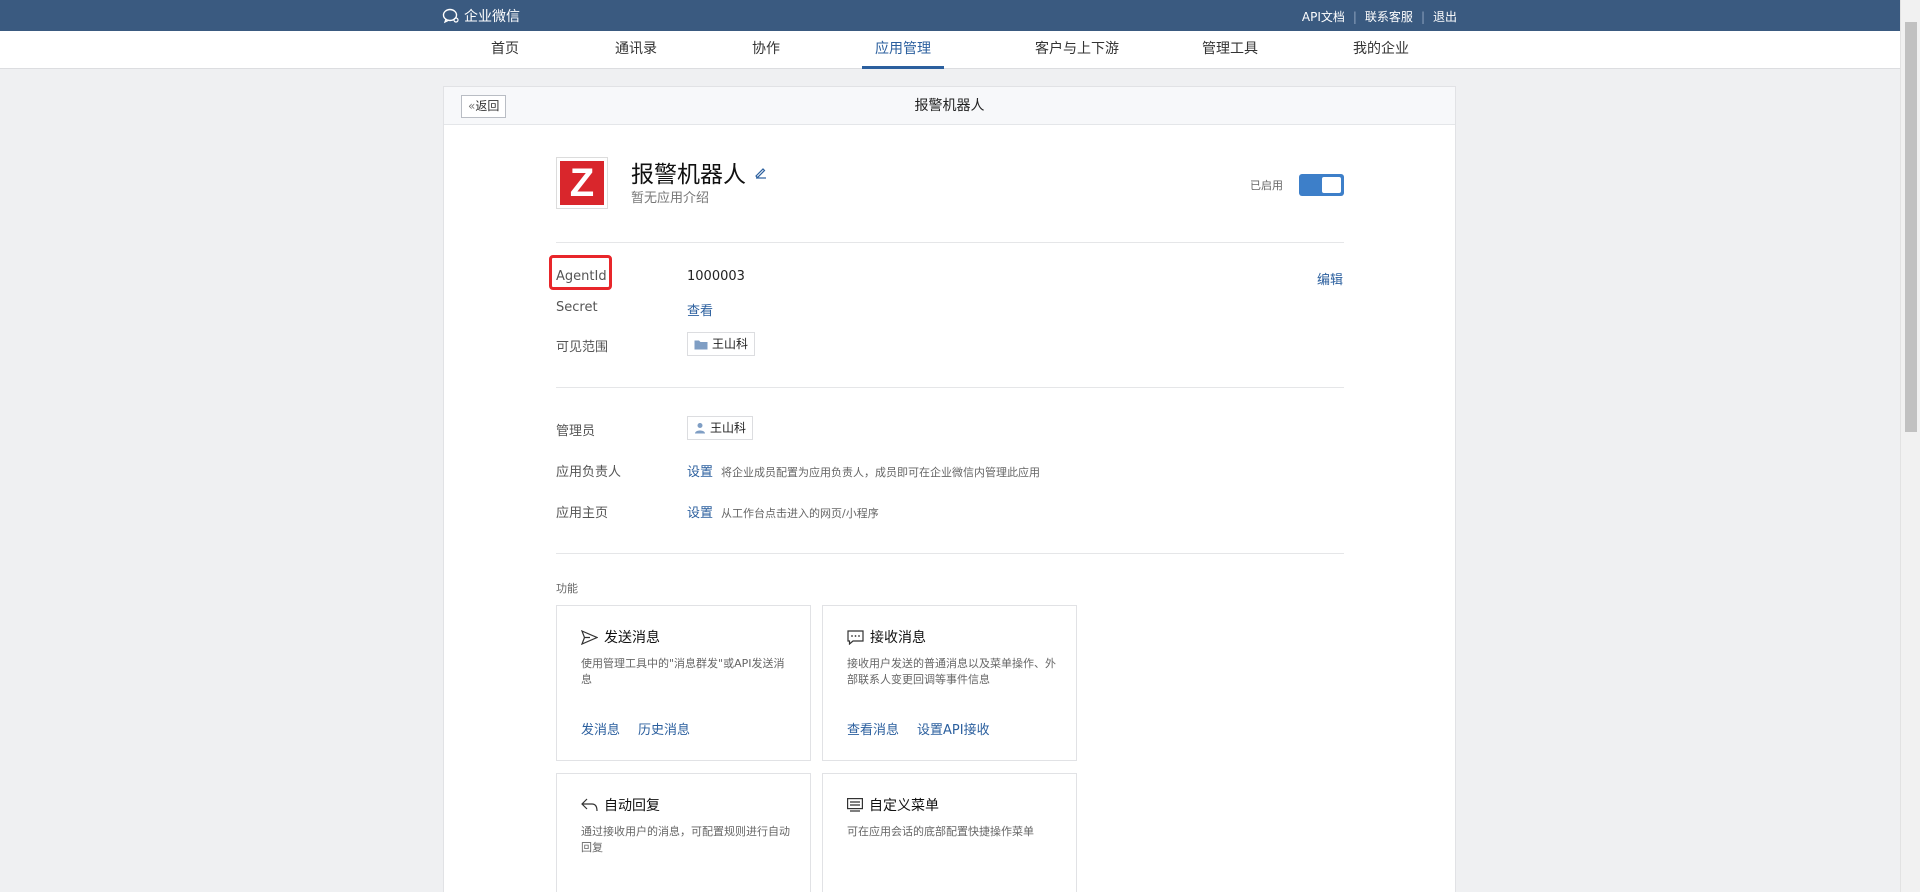 The width and height of the screenshot is (1920, 892). What do you see at coordinates (492, 17) in the screenshot?
I see `brand-name: 企业微信` at bounding box center [492, 17].